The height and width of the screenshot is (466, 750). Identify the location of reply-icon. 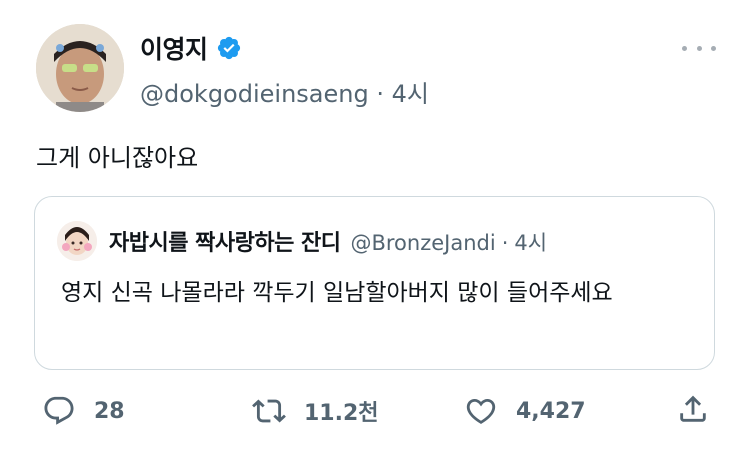
(59, 410).